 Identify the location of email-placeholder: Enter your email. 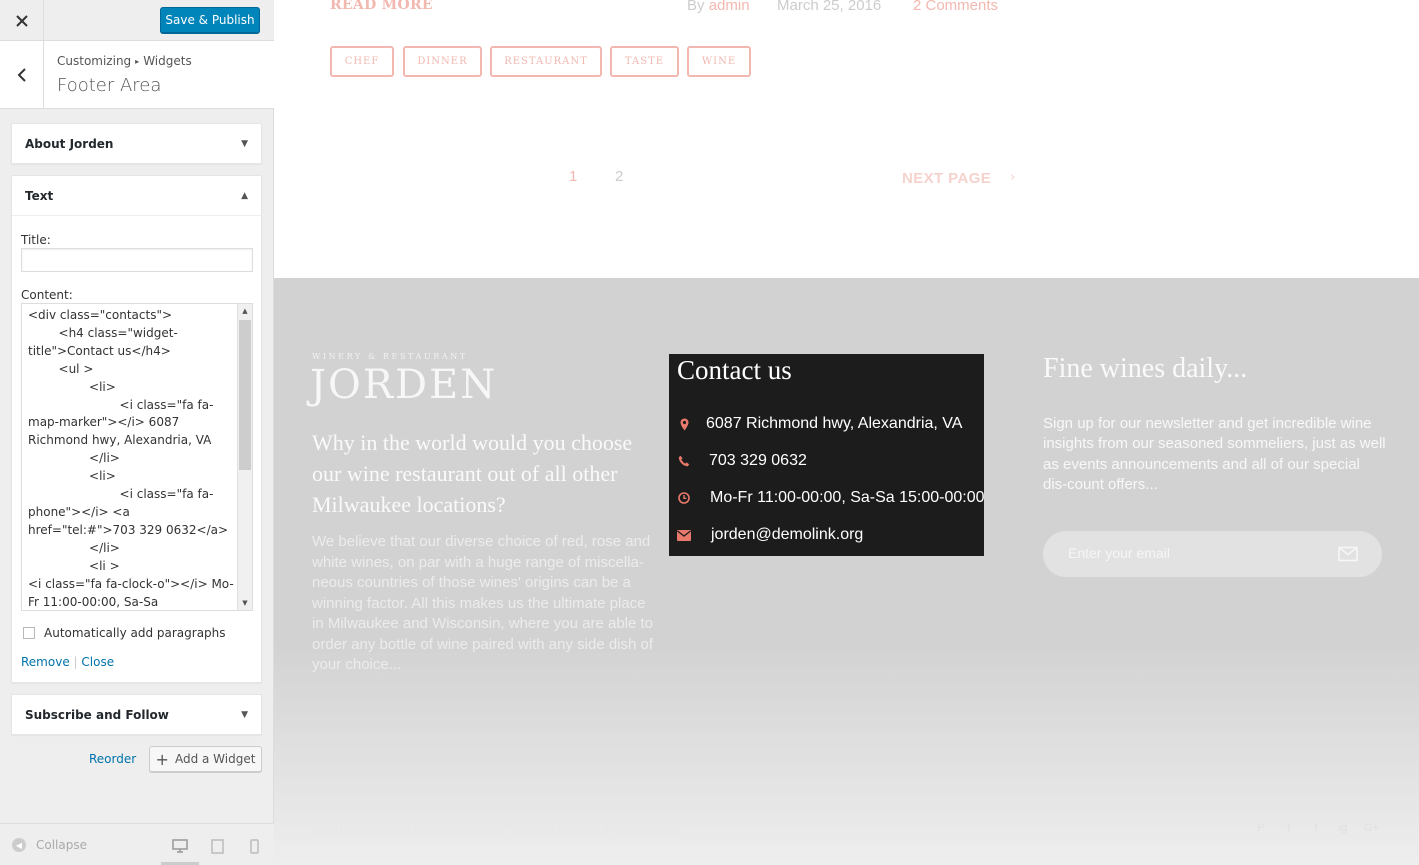
(1119, 553).